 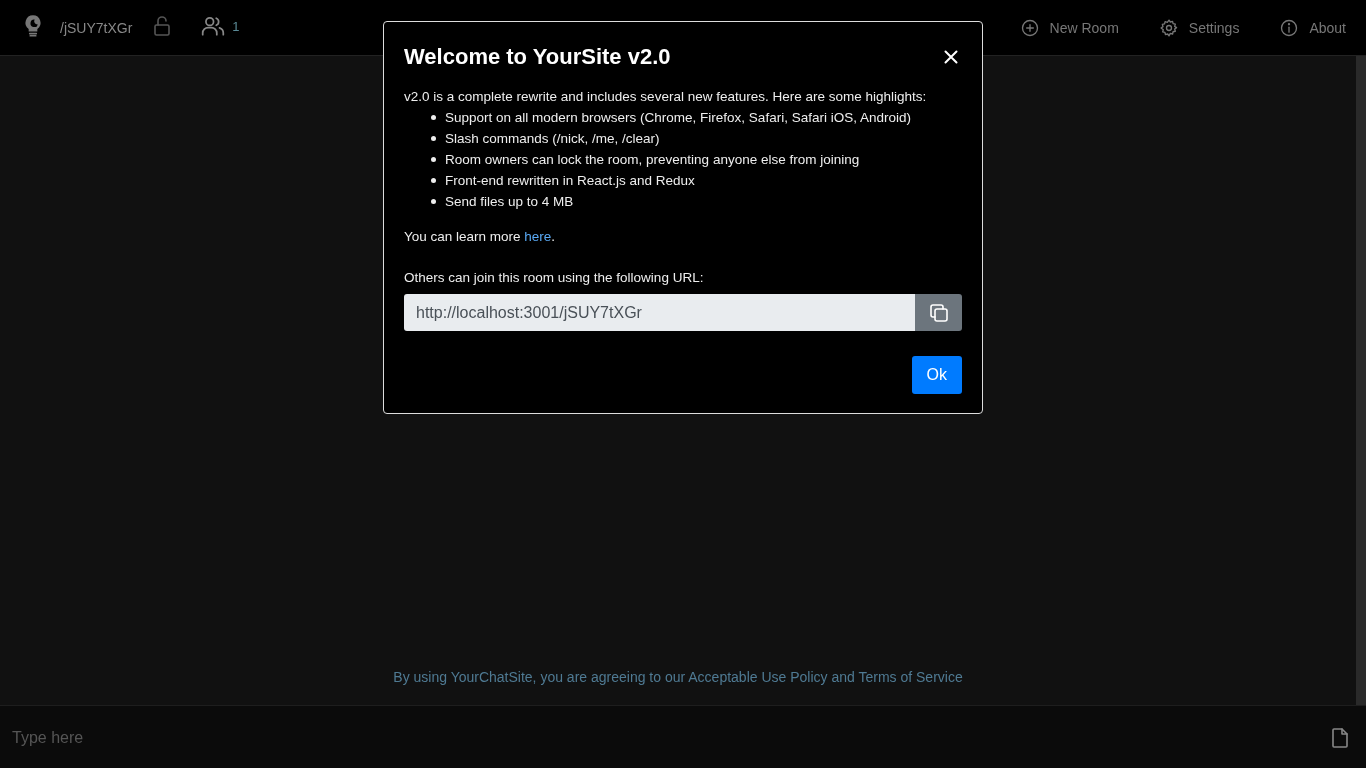 What do you see at coordinates (678, 677) in the screenshot?
I see `terms-notice: By using YourChatSite, you are agreeing to our Acceptable Use Policy and Terms of Service` at bounding box center [678, 677].